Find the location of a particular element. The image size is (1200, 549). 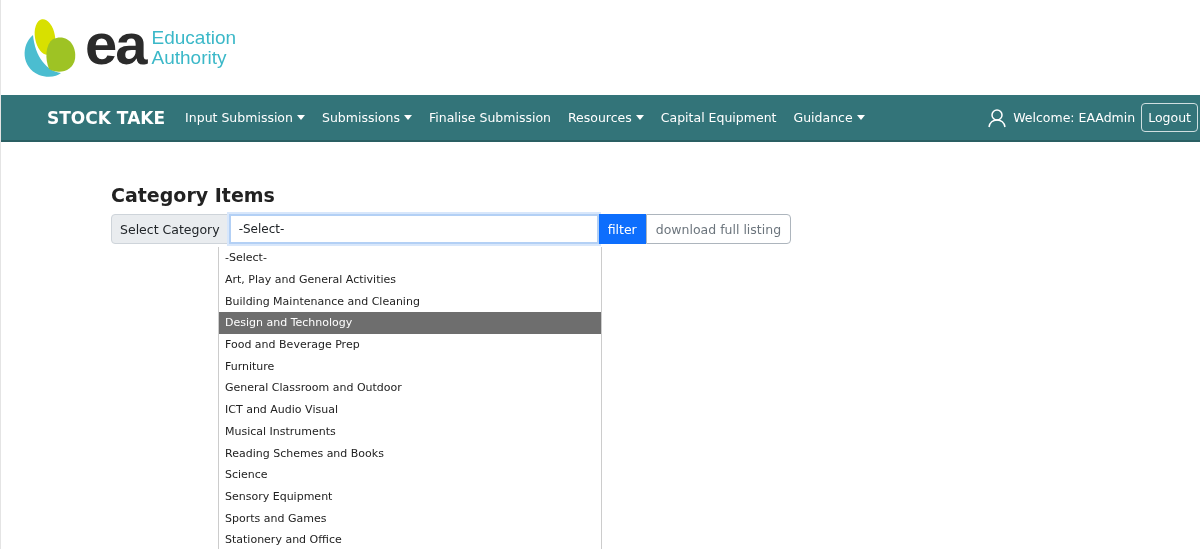

welcome-text: Welcome: EAAdmin is located at coordinates (1074, 117).